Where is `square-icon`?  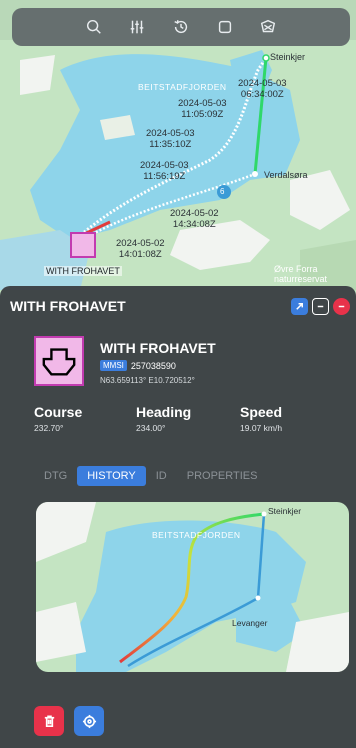 square-icon is located at coordinates (225, 27).